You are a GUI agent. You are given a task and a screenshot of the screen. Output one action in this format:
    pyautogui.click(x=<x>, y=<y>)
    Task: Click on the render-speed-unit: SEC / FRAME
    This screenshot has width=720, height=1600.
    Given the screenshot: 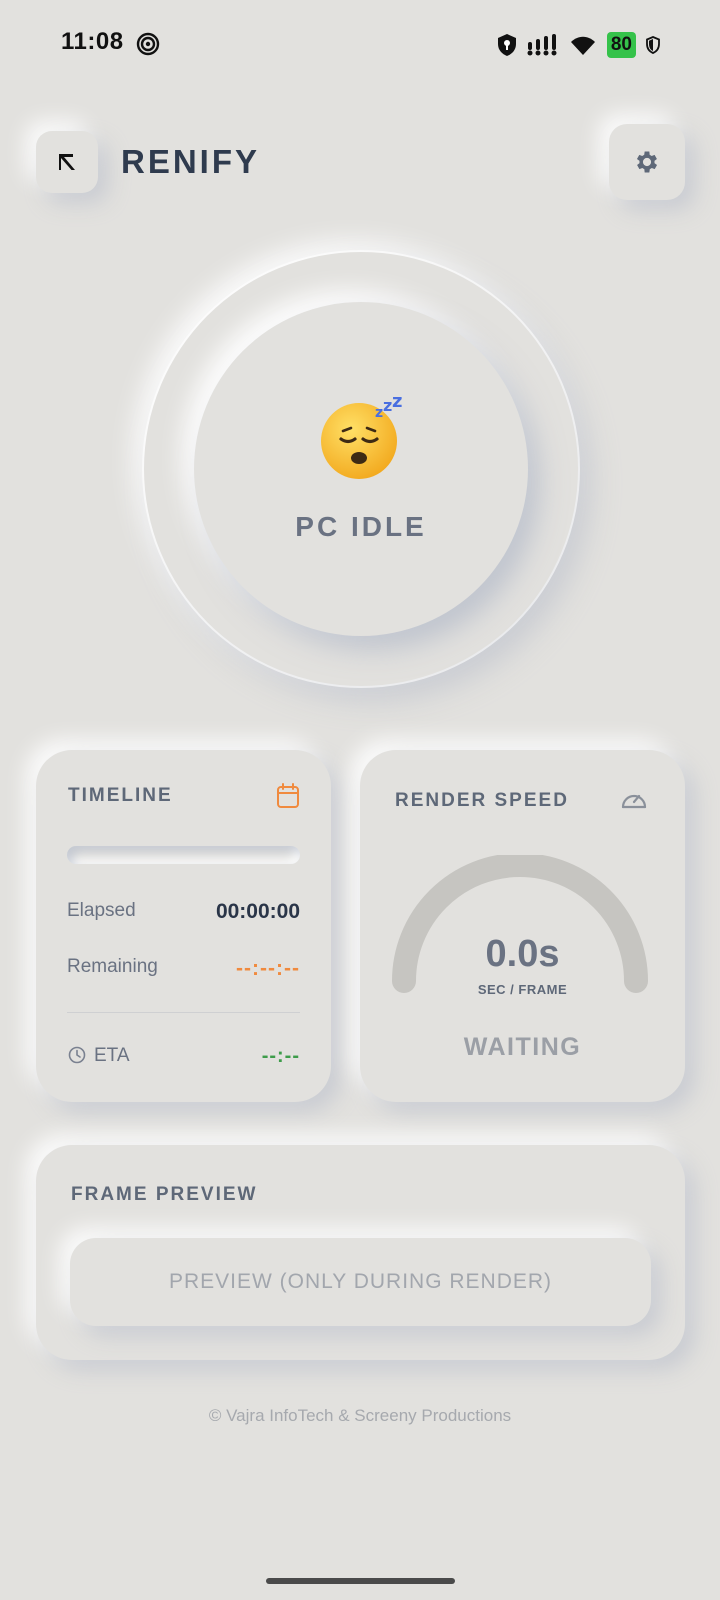 What is the action you would take?
    pyautogui.click(x=522, y=989)
    